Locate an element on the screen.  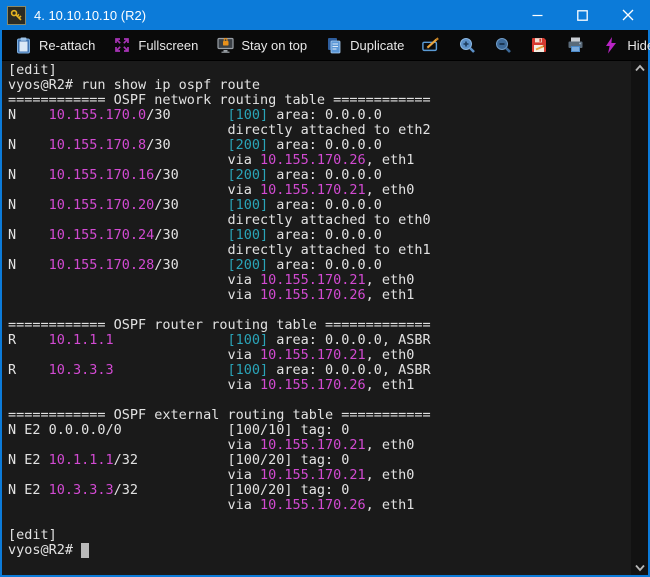
zoom-out-button is located at coordinates (503, 45).